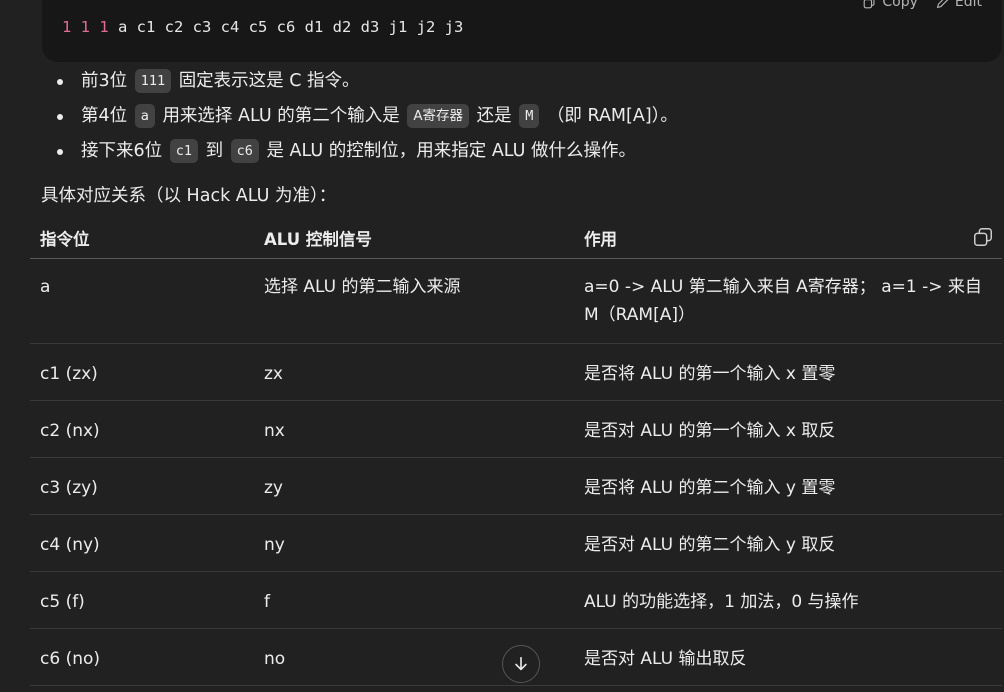 The height and width of the screenshot is (692, 1004). Describe the element at coordinates (788, 543) in the screenshot. I see `table-cell: 是否对 ALU 的第二个输入 y 取反` at that location.